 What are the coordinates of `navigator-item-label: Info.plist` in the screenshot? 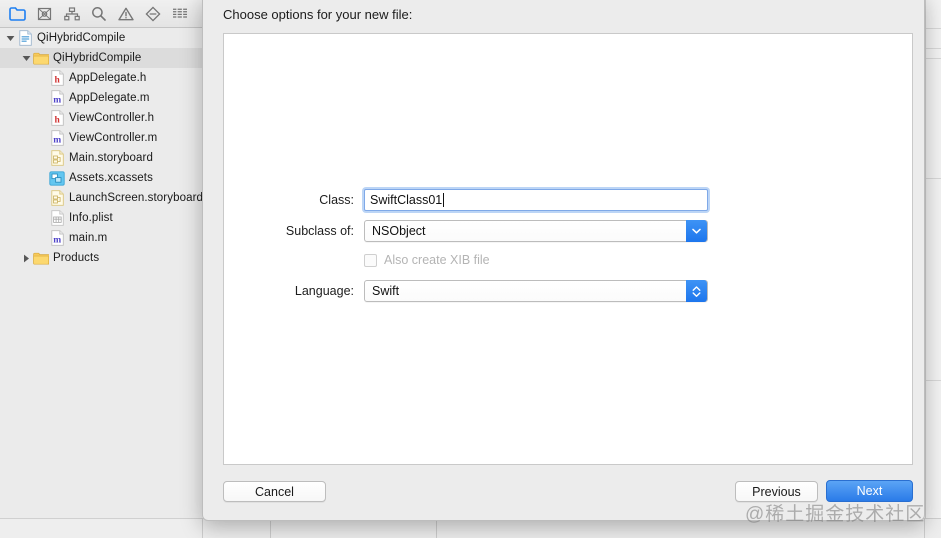 It's located at (91, 218).